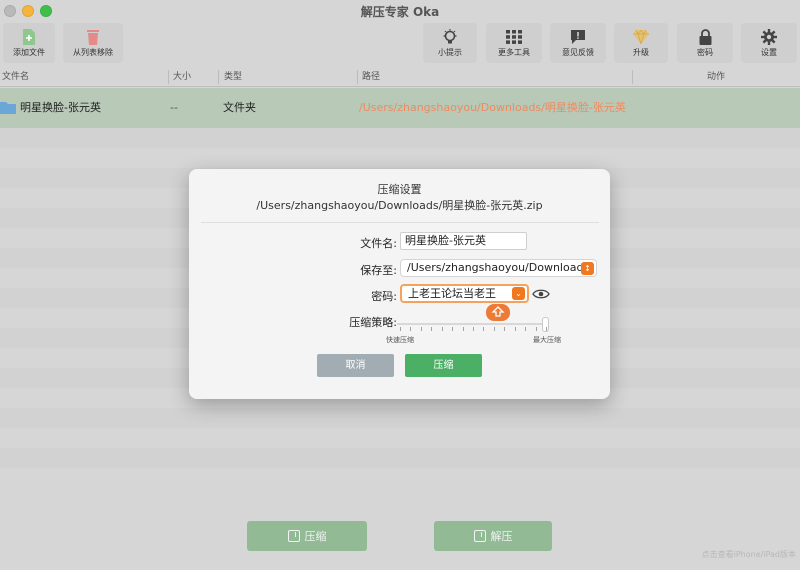  What do you see at coordinates (46, 11) in the screenshot?
I see `maximize-window-button` at bounding box center [46, 11].